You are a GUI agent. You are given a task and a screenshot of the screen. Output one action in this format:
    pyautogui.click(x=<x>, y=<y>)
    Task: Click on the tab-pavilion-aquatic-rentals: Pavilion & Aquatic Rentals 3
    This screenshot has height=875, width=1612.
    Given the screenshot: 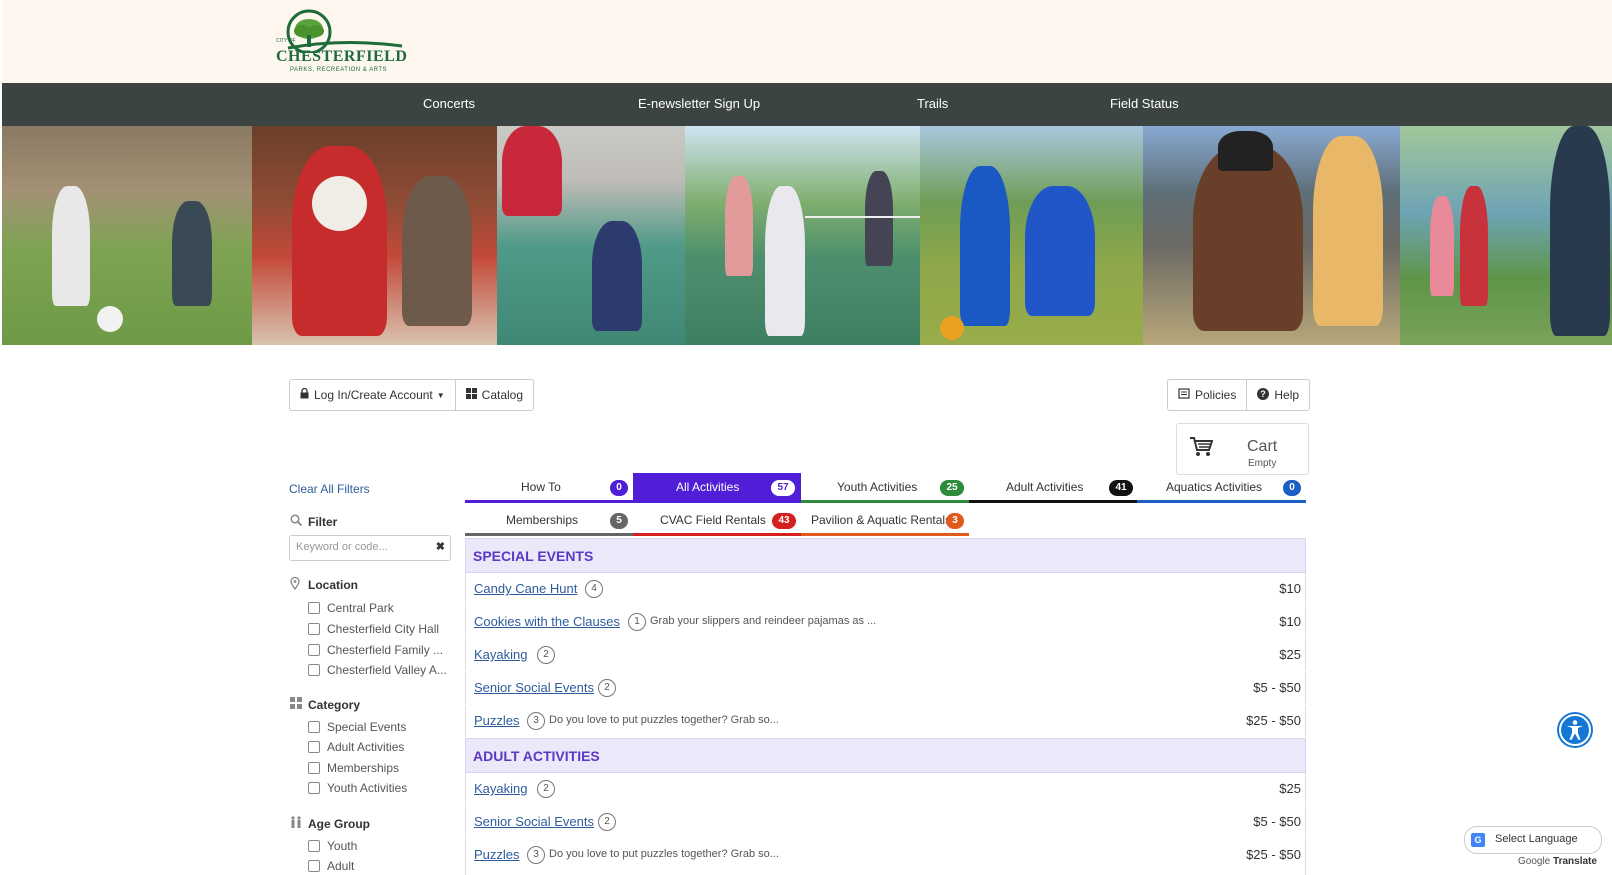 What is the action you would take?
    pyautogui.click(x=885, y=521)
    